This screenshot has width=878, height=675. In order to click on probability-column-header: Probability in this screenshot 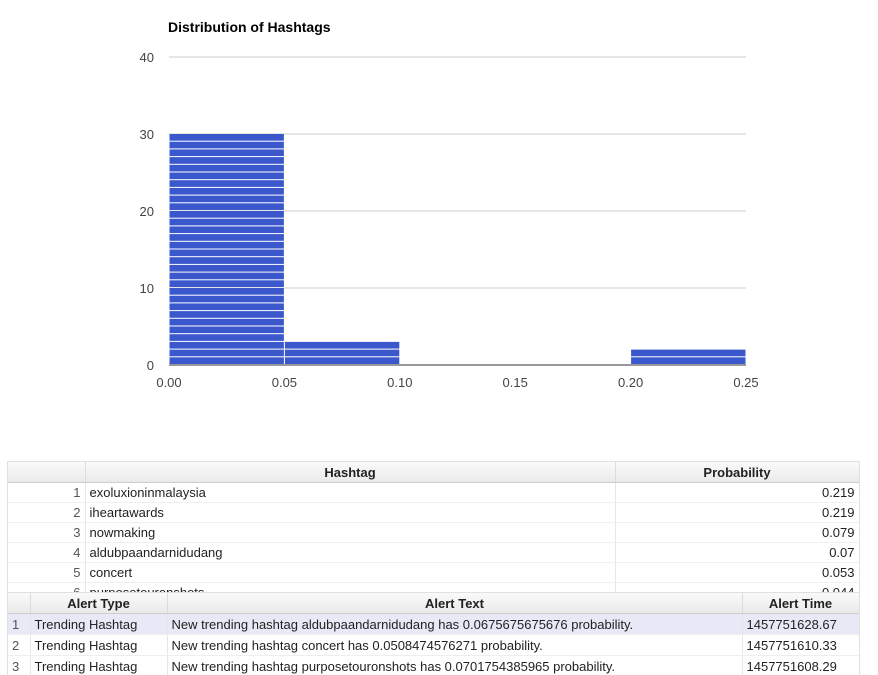, I will do `click(737, 472)`.